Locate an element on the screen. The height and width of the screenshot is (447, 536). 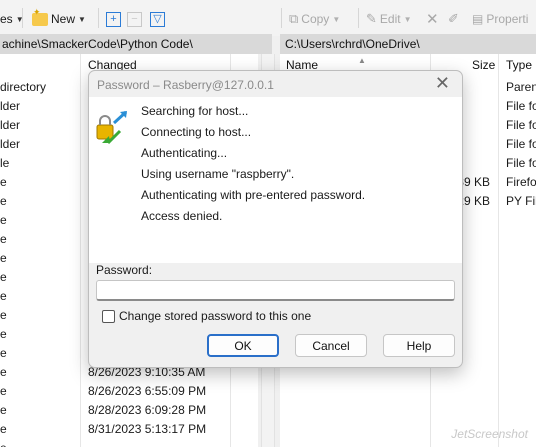
help-button: Help is located at coordinates (419, 345).